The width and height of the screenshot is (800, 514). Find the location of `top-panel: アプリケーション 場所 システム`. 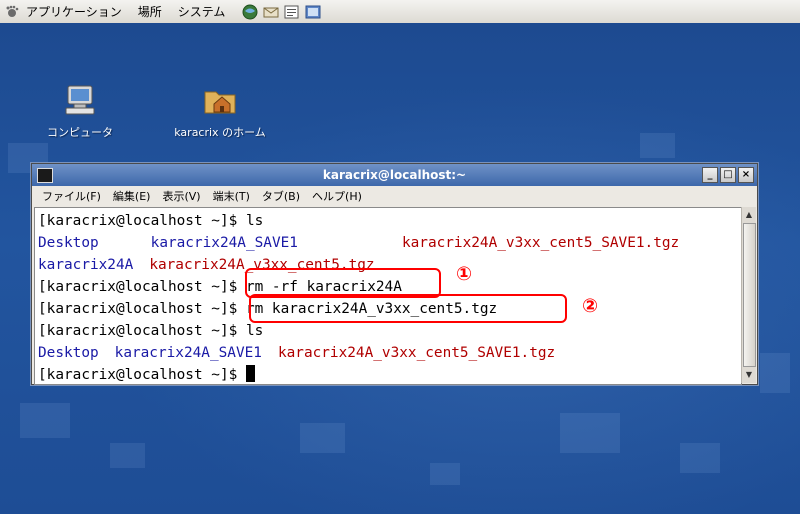

top-panel: アプリケーション 場所 システム is located at coordinates (400, 12).